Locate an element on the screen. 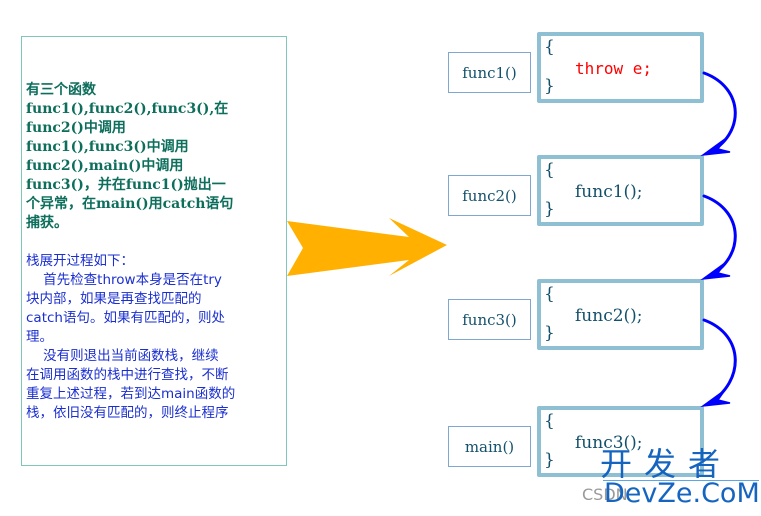  func3-body-box: { func2(); } is located at coordinates (620, 314).